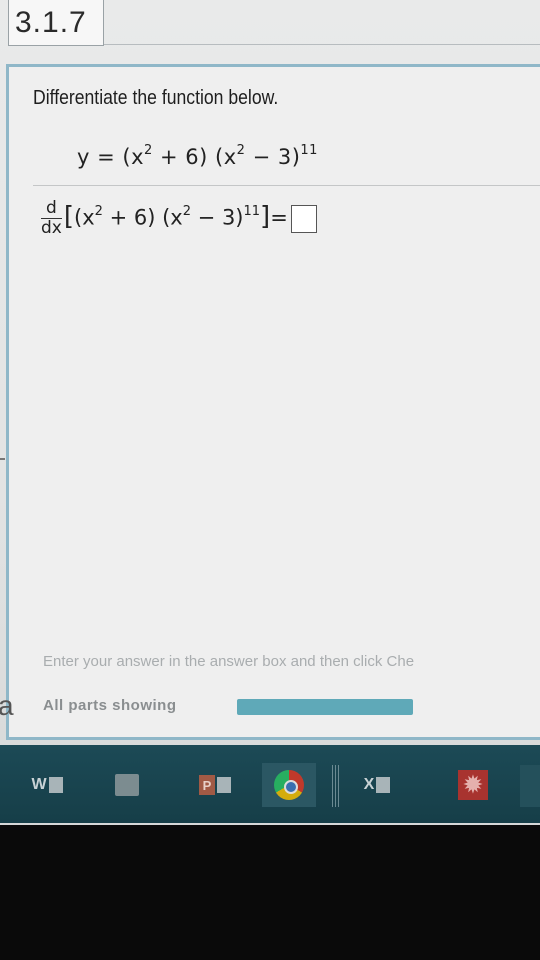 This screenshot has height=960, width=540. I want to click on answer-input, so click(303, 218).